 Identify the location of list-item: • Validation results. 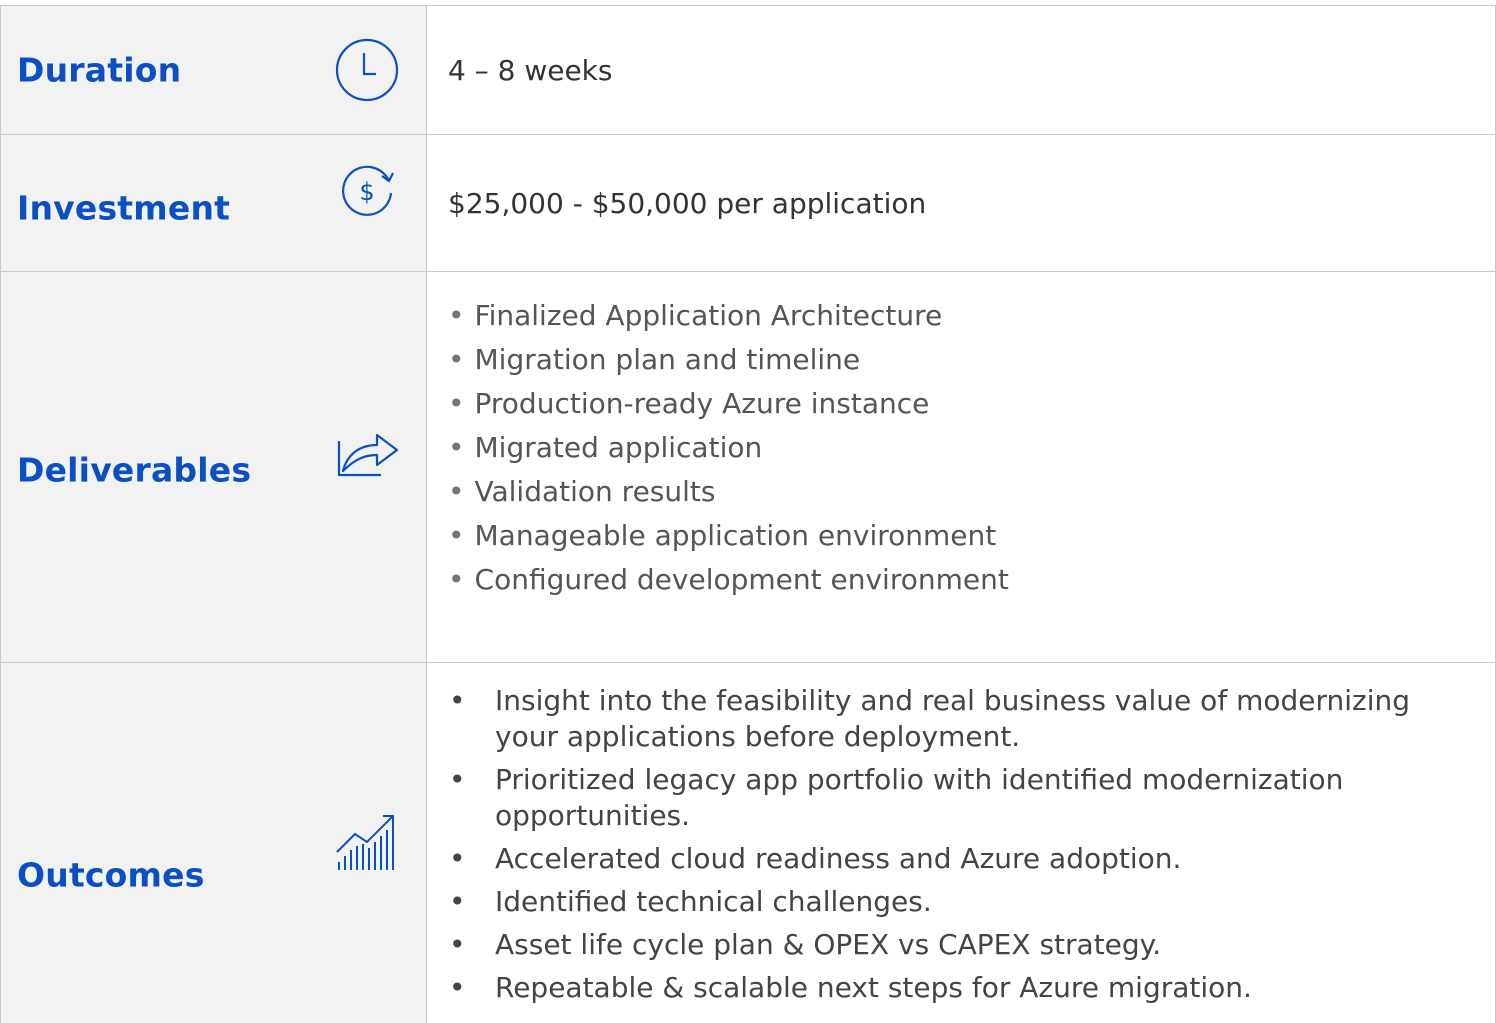
(582, 491).